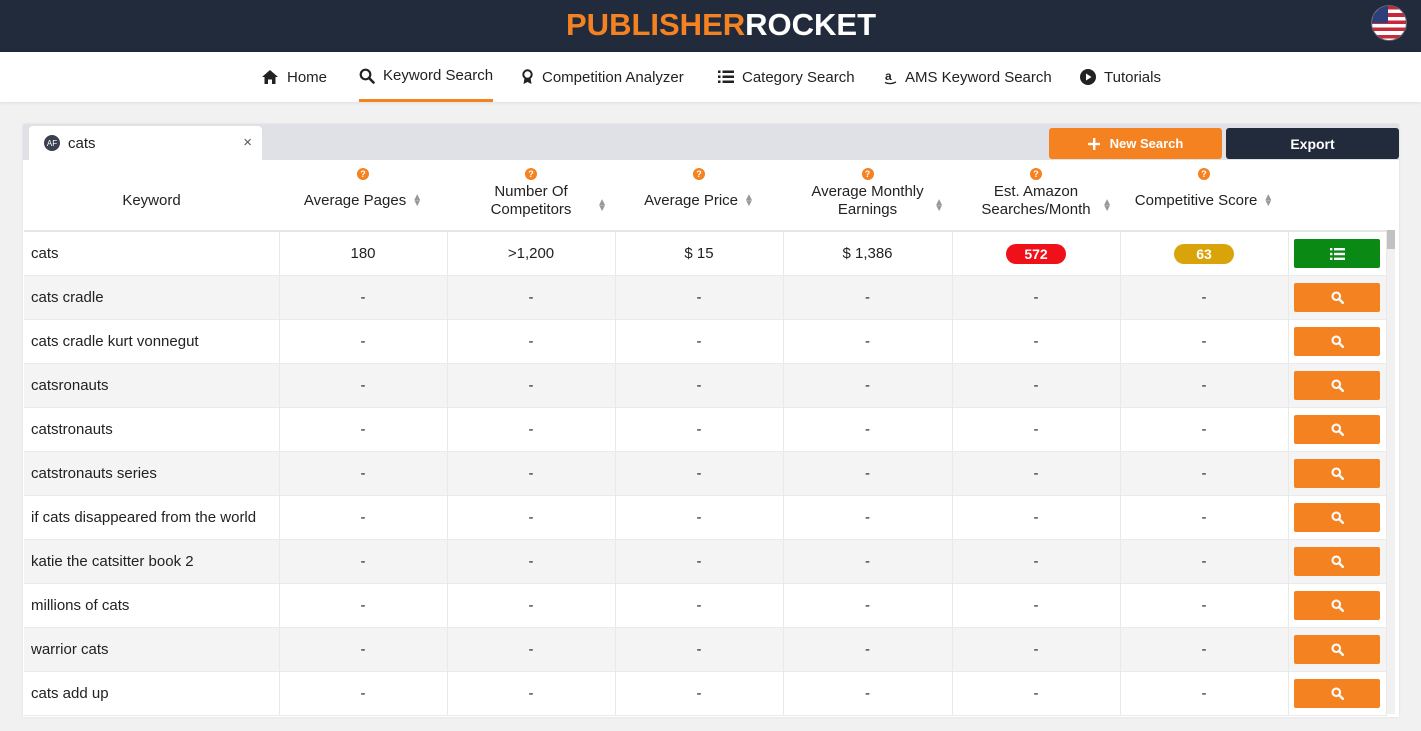 The image size is (1421, 731). Describe the element at coordinates (247, 142) in the screenshot. I see `close-icon: ×` at that location.